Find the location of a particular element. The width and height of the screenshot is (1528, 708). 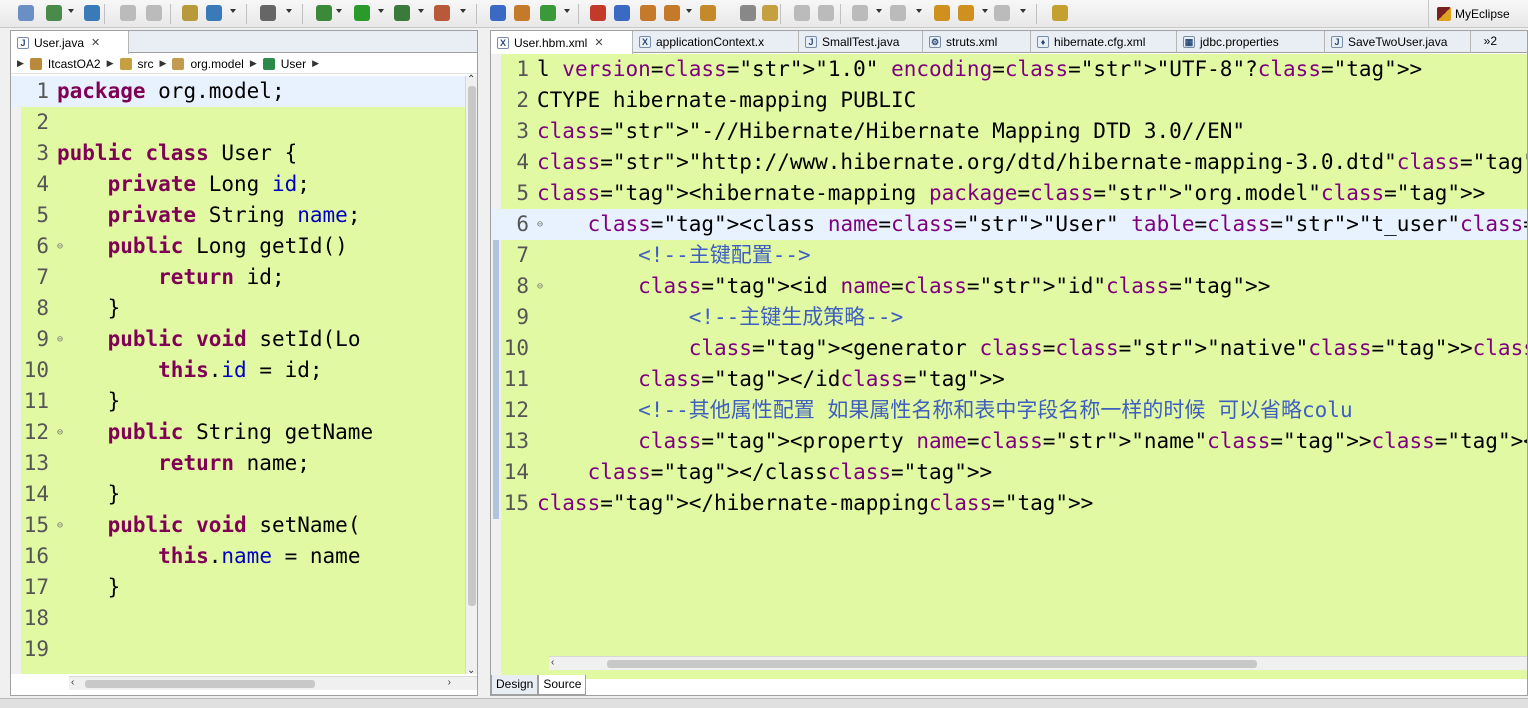

editor-tab: XapplicationContext.x is located at coordinates (716, 42).